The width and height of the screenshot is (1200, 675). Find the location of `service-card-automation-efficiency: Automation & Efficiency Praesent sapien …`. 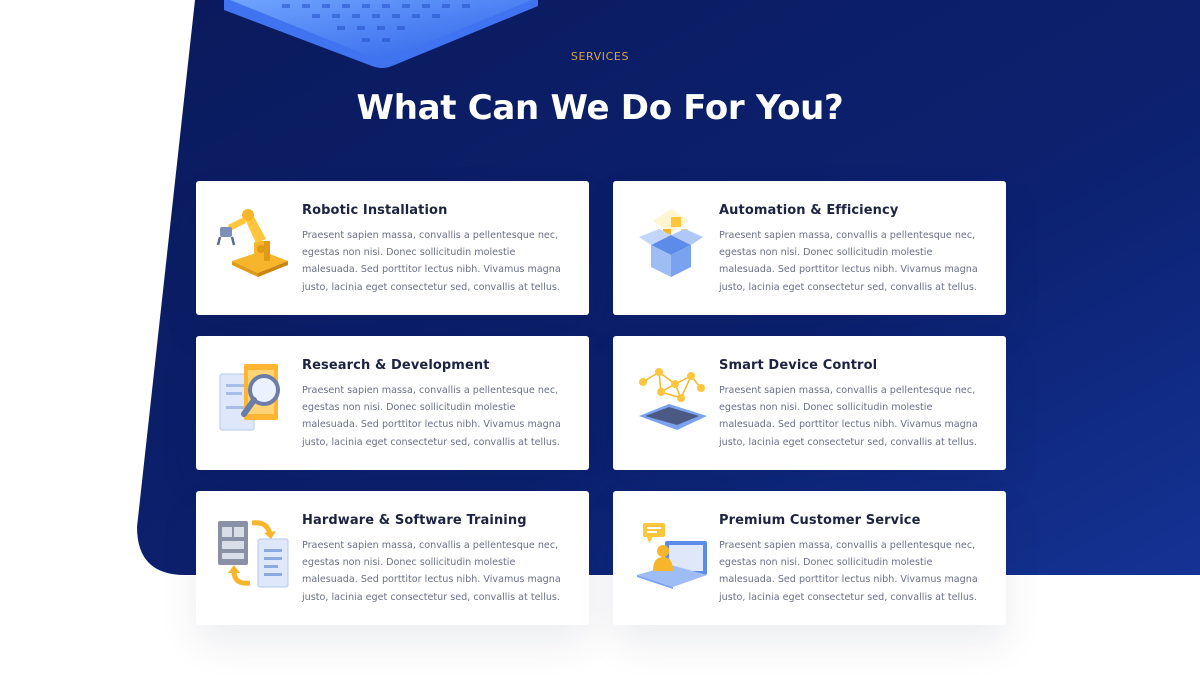

service-card-automation-efficiency: Automation & Efficiency Praesent sapien … is located at coordinates (809, 248).